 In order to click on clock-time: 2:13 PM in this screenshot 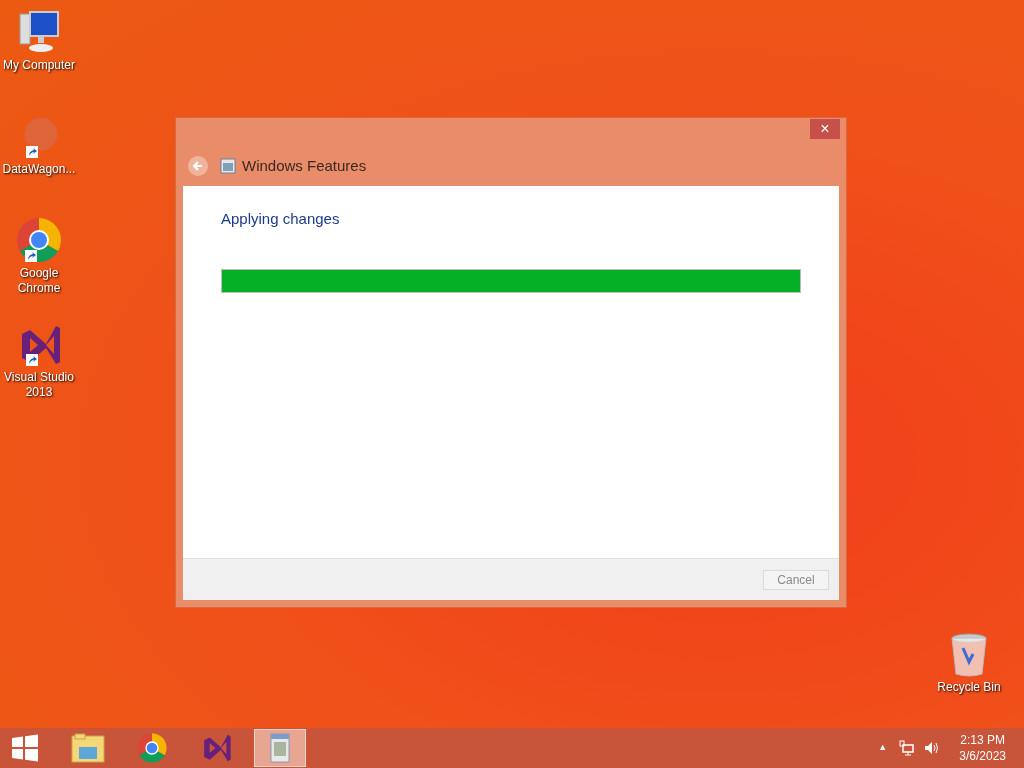, I will do `click(982, 740)`.